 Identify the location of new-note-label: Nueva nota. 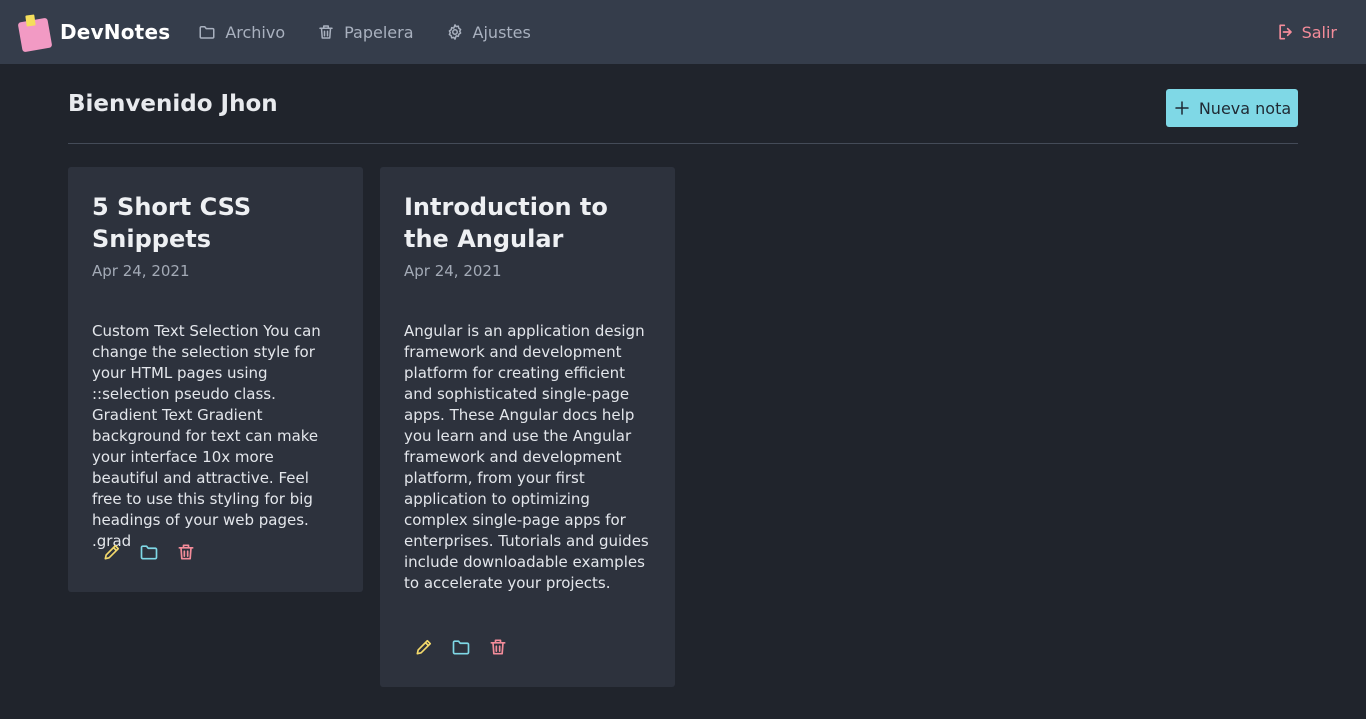
(1245, 108).